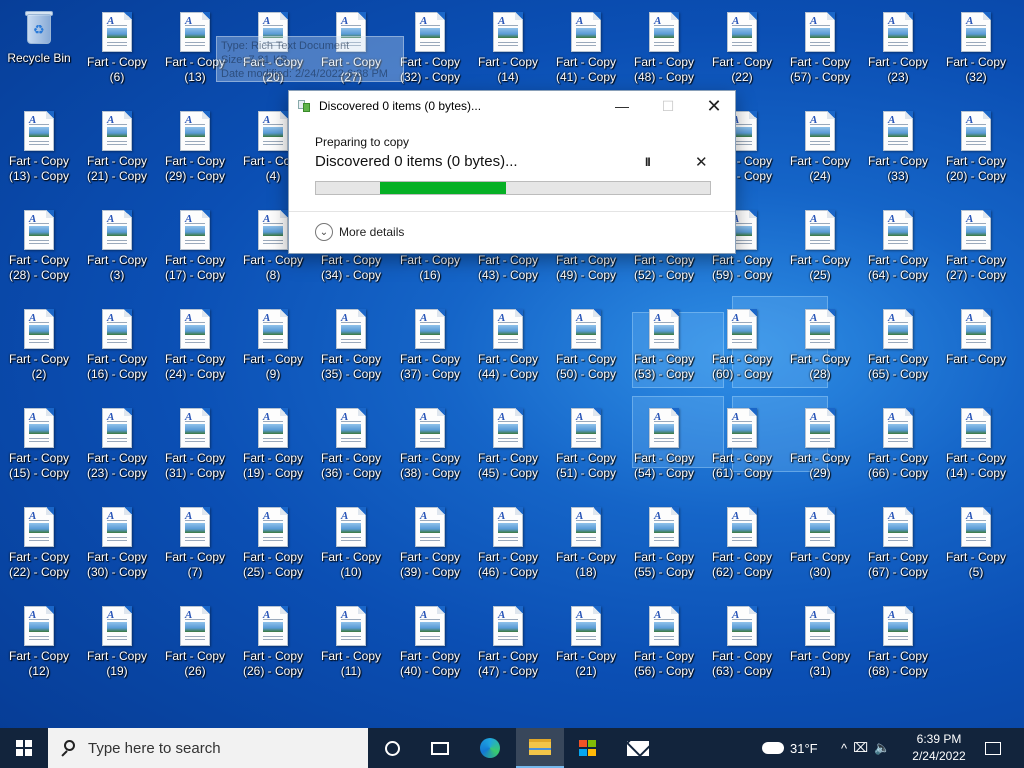 This screenshot has height=768, width=1024. I want to click on close-button: ✕, so click(714, 106).